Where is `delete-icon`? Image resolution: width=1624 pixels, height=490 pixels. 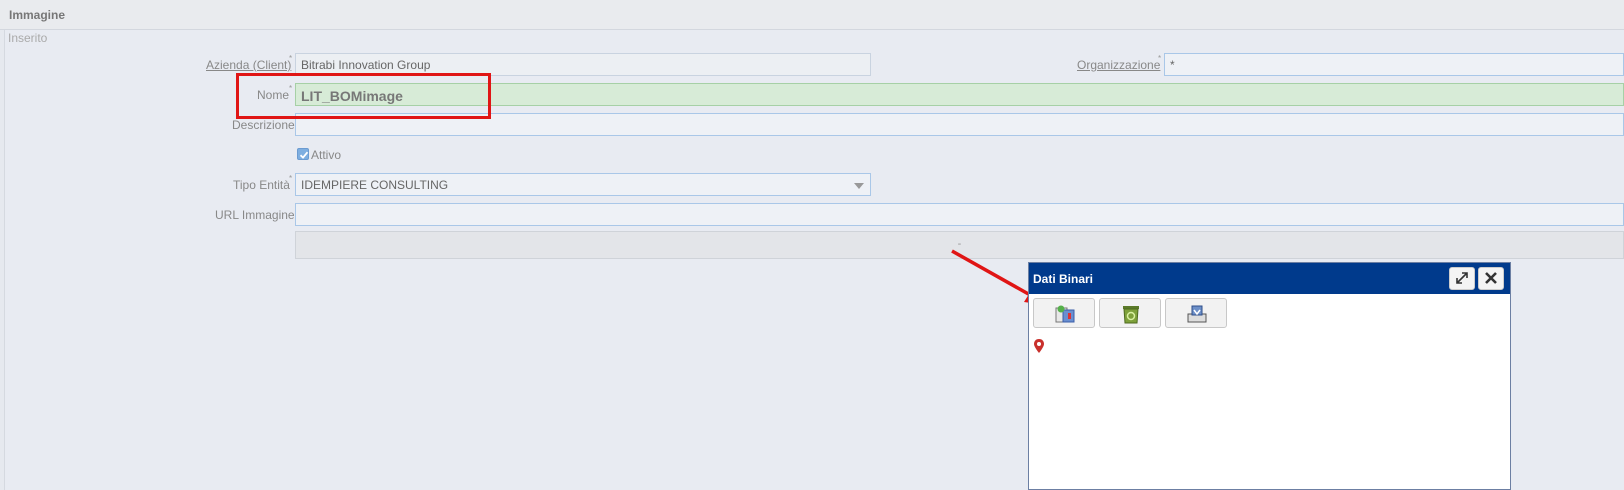 delete-icon is located at coordinates (1131, 315).